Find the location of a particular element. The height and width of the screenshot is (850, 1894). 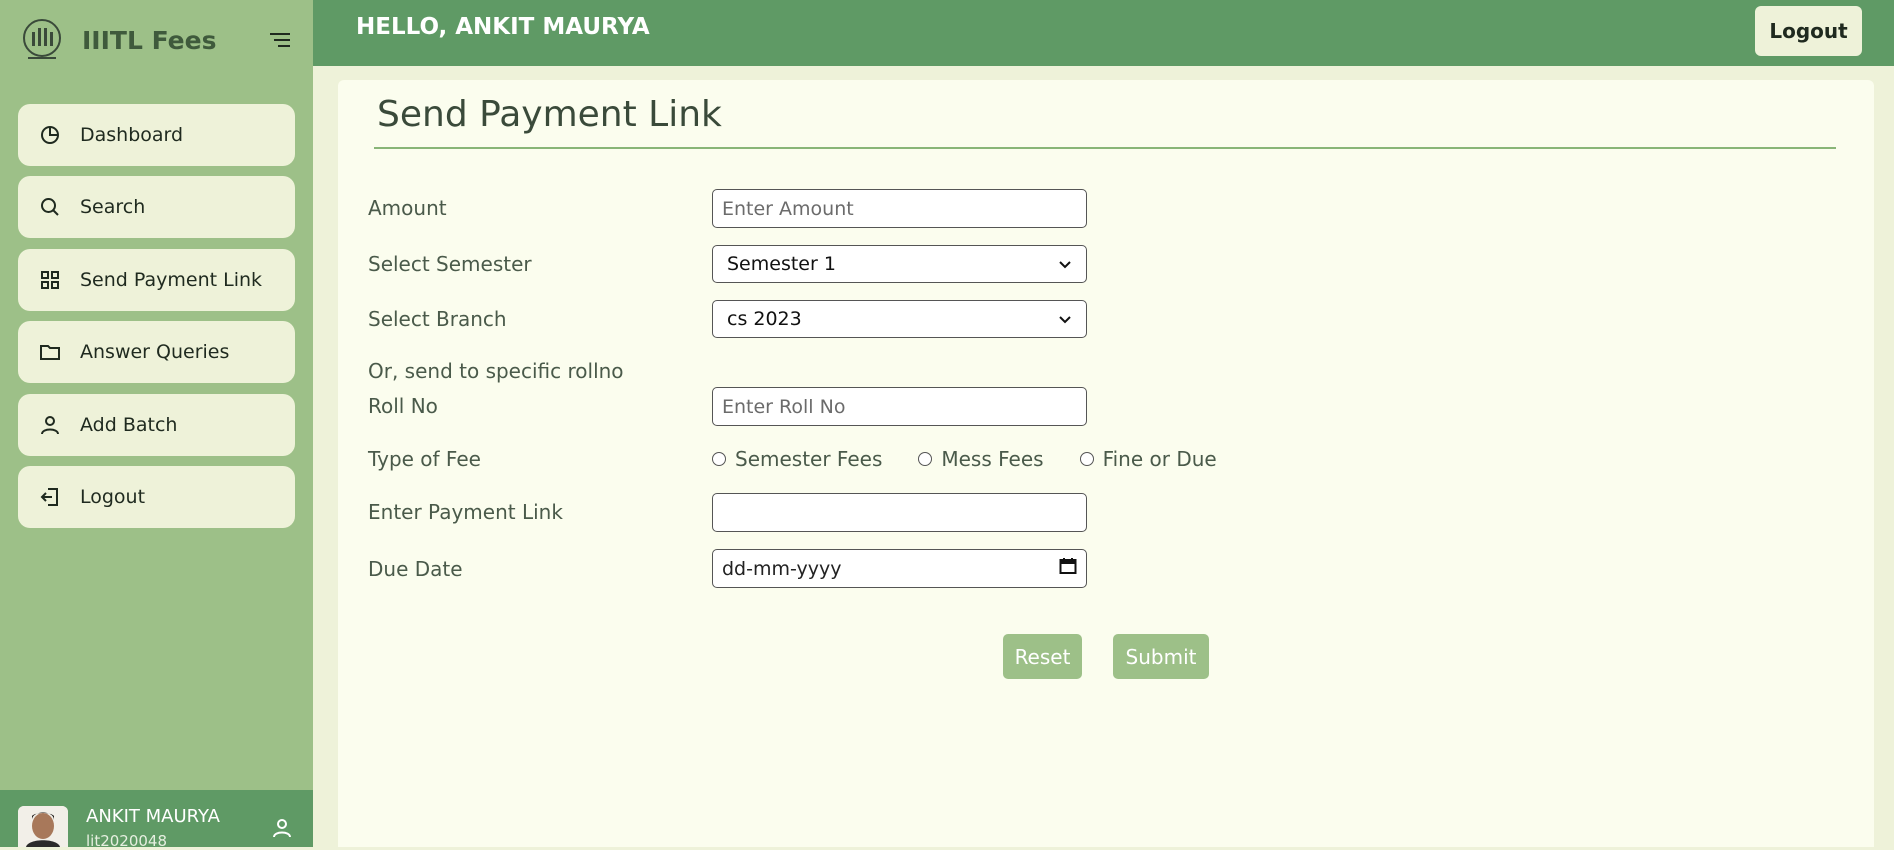

sidebar-item-label: Logout is located at coordinates (113, 497).